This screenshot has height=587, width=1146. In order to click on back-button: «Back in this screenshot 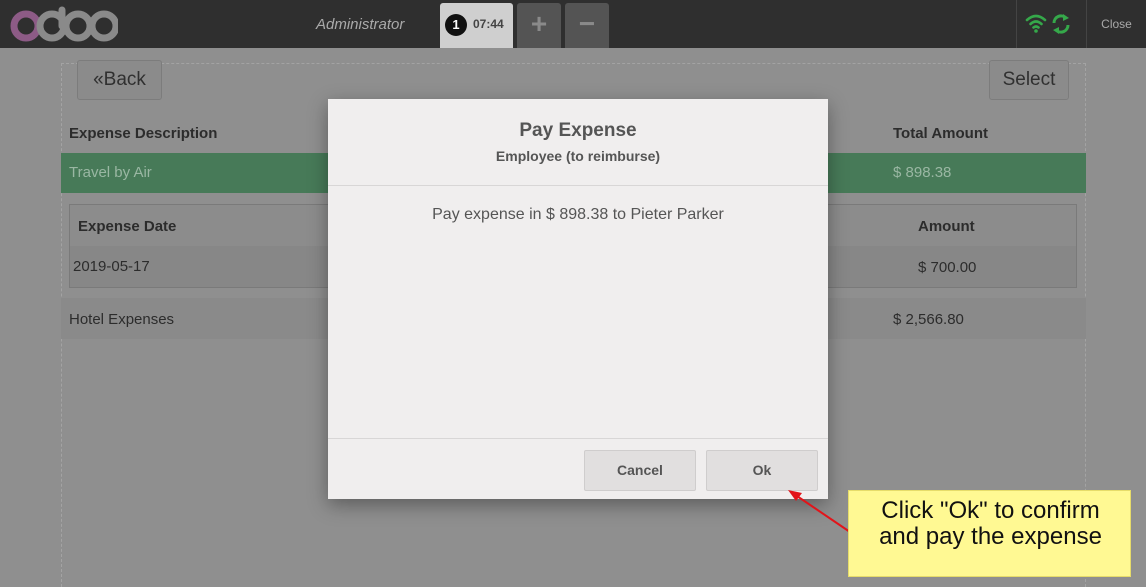, I will do `click(119, 80)`.